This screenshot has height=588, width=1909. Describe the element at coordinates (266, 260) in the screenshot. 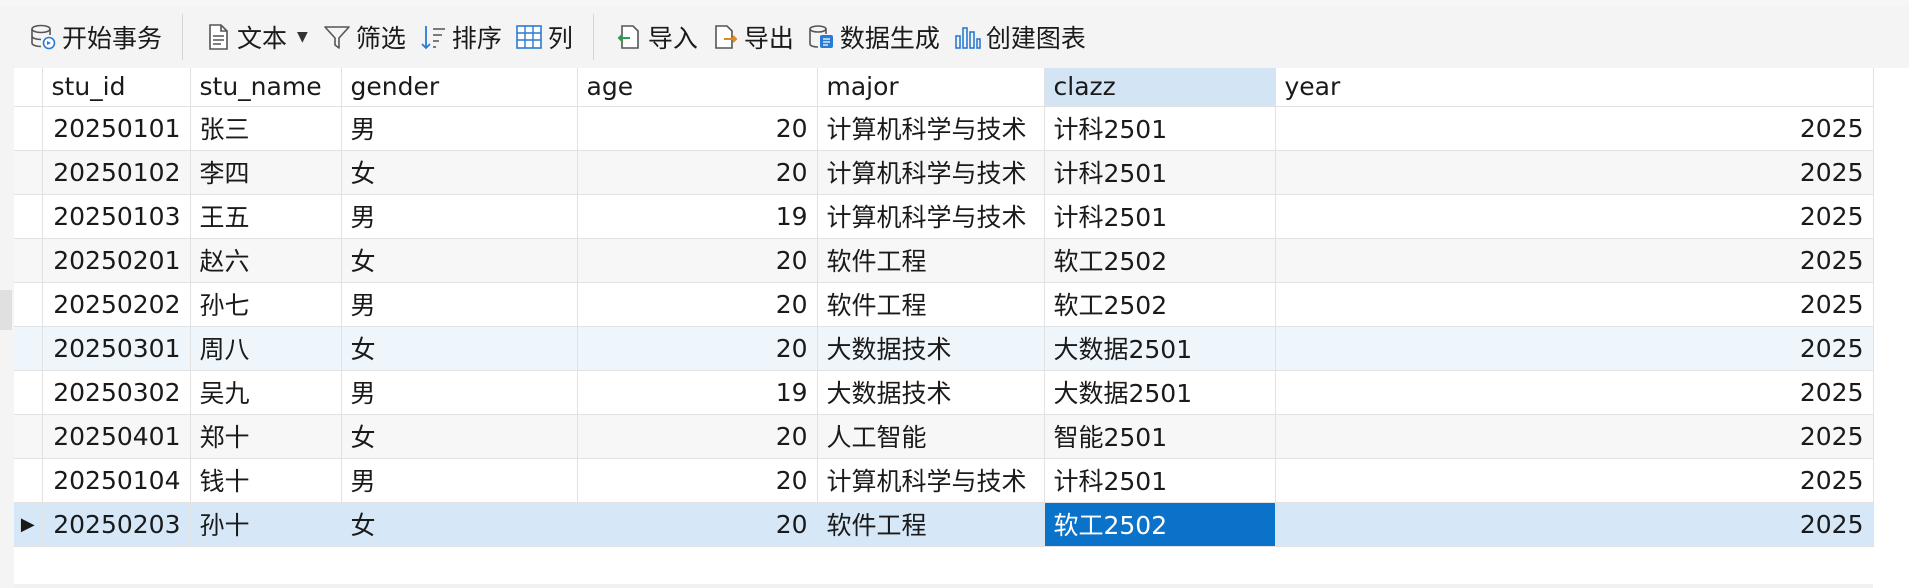

I see `cell-stu-name: 赵六` at that location.